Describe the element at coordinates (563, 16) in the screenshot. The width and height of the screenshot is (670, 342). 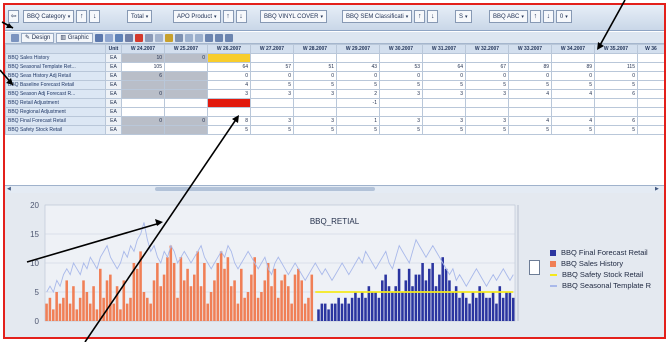
I see `zero-dropdown: 0 ▾` at that location.